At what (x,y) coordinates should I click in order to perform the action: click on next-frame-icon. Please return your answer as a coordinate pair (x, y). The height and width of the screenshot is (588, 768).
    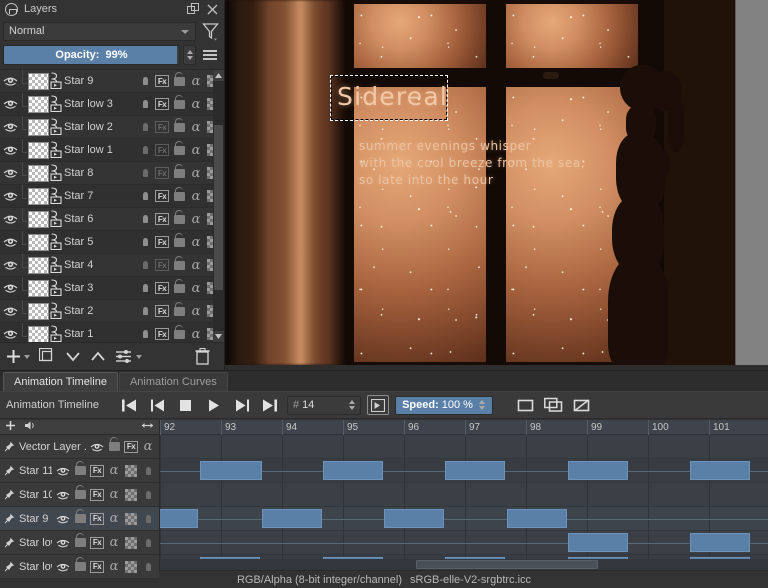
    Looking at the image, I should click on (242, 405).